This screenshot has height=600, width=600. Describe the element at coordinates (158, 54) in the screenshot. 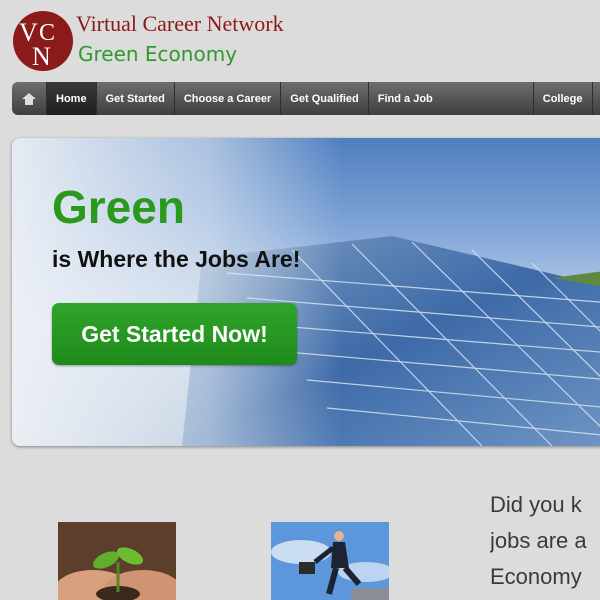

I see `site-subtitle: Green Economy` at that location.